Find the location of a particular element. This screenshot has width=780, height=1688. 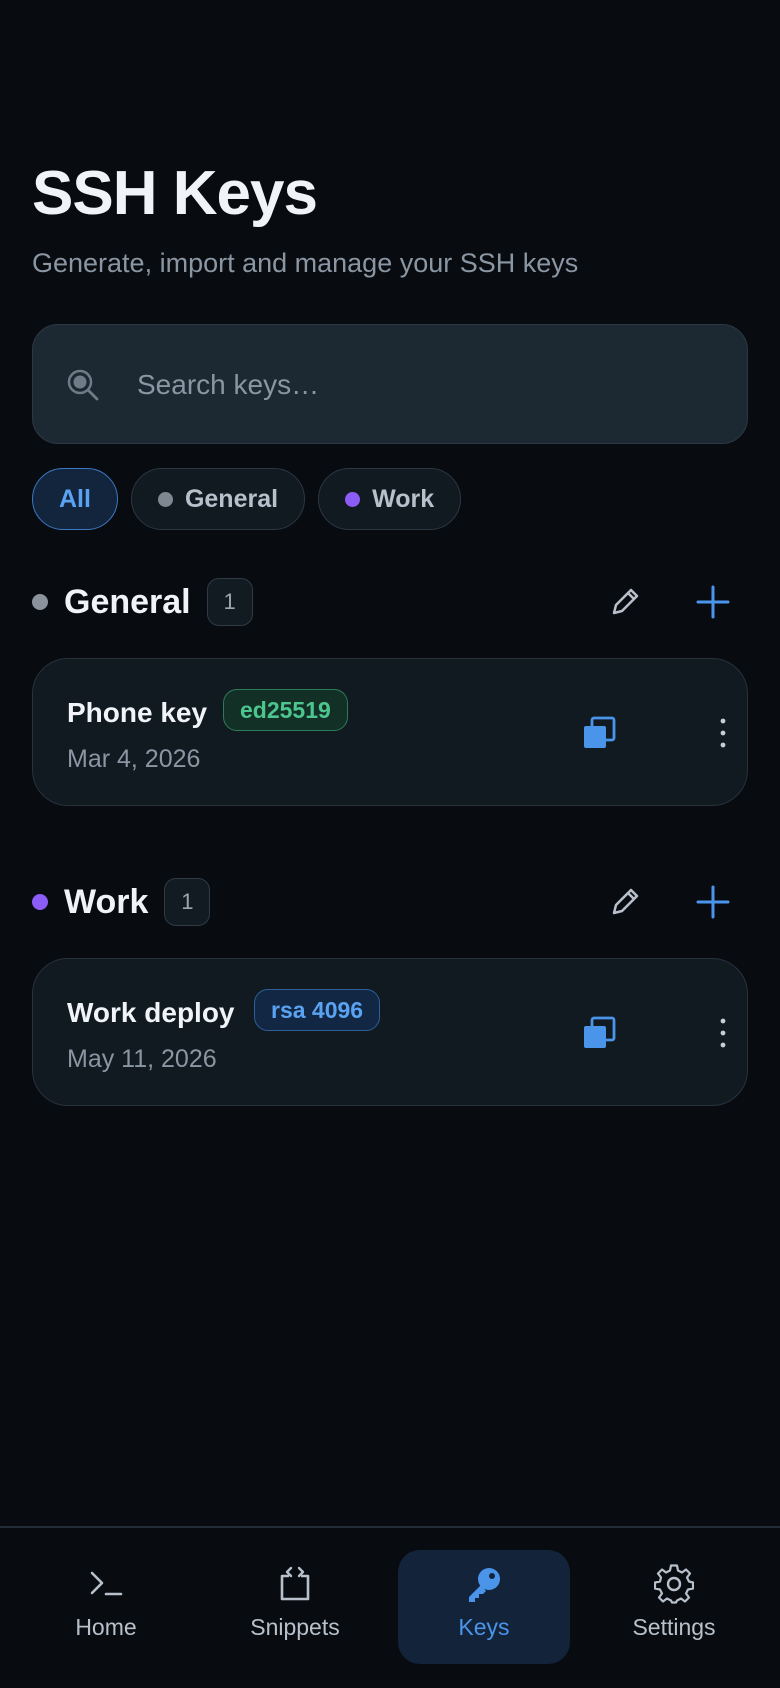

group-name: General is located at coordinates (127, 601).